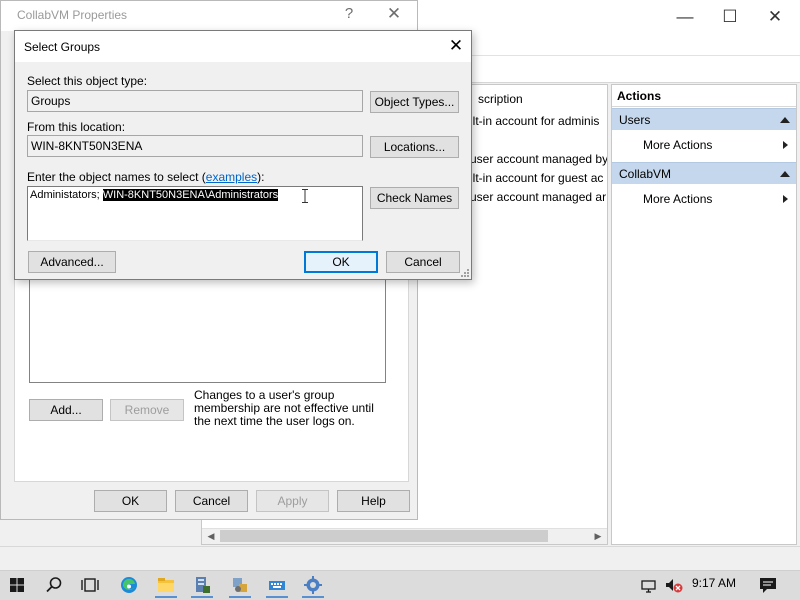  What do you see at coordinates (500, 99) in the screenshot?
I see `column-header-description: scription` at bounding box center [500, 99].